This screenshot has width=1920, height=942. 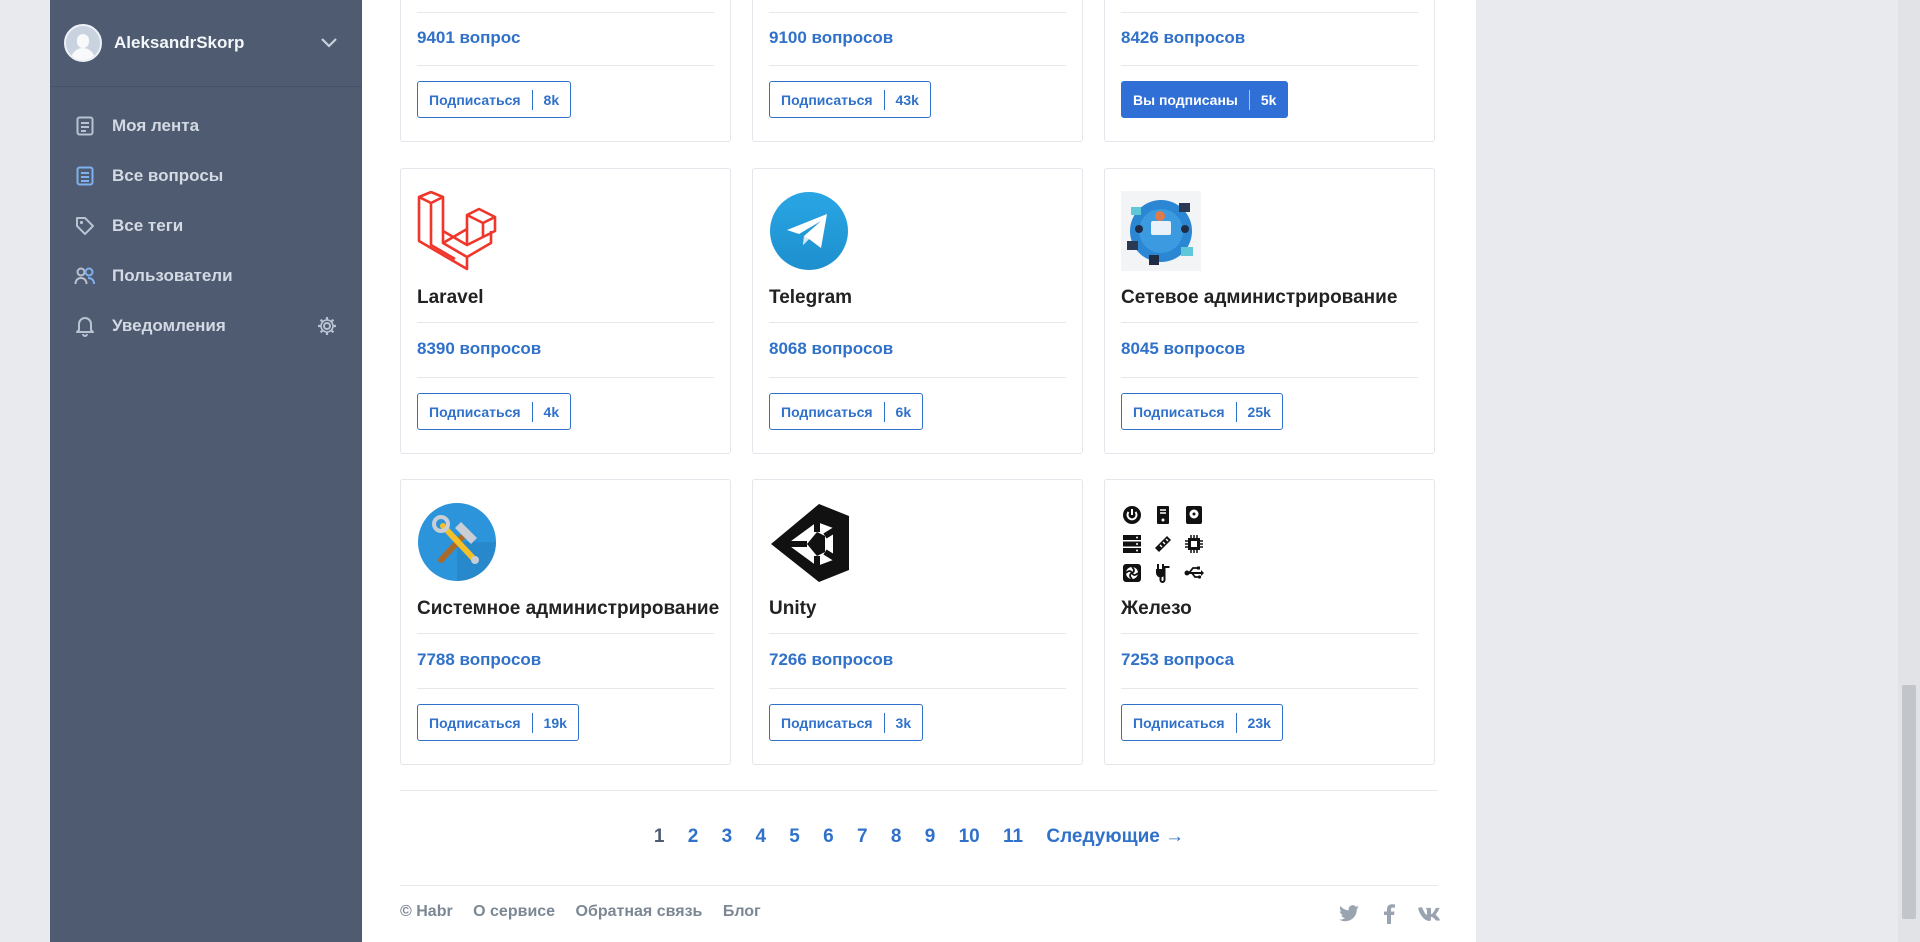 What do you see at coordinates (846, 411) in the screenshot?
I see `subscribe-button: Подписаться 6k` at bounding box center [846, 411].